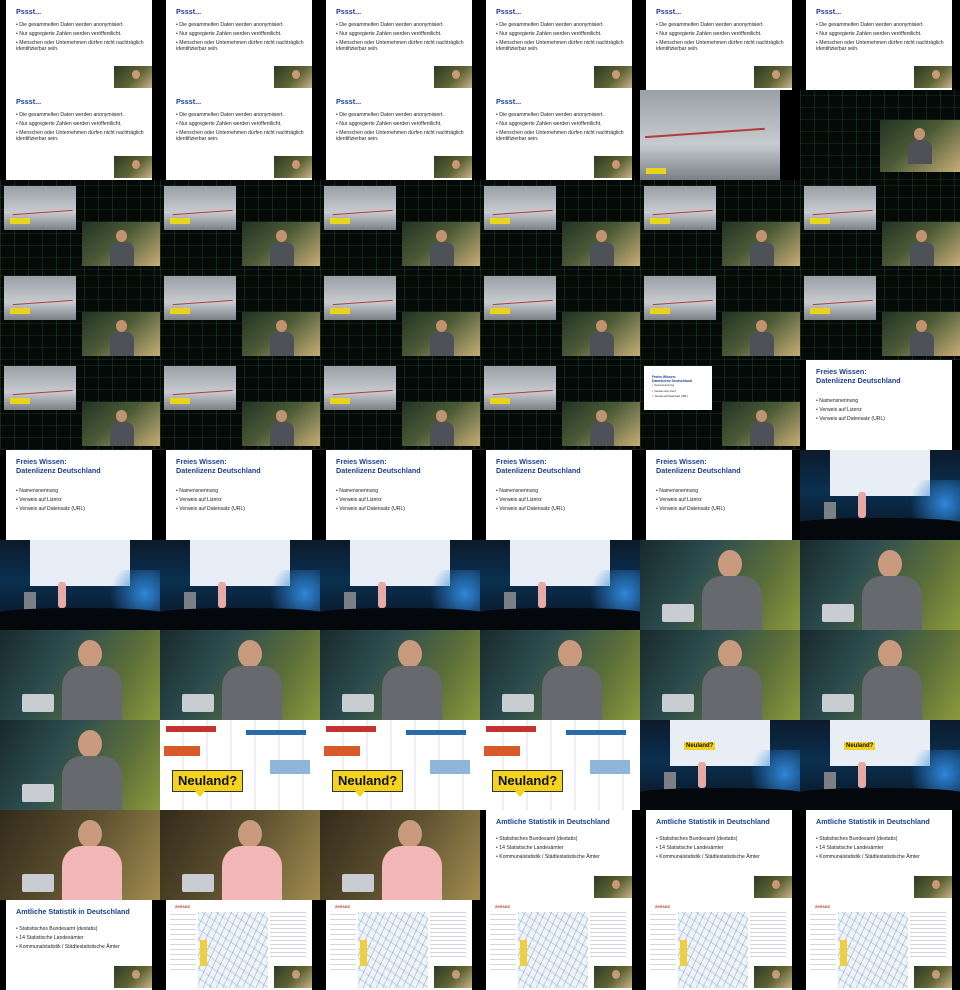 This screenshot has width=960, height=990. Describe the element at coordinates (680, 391) in the screenshot. I see `bullet-item: Verweis auf Lizenz` at that location.